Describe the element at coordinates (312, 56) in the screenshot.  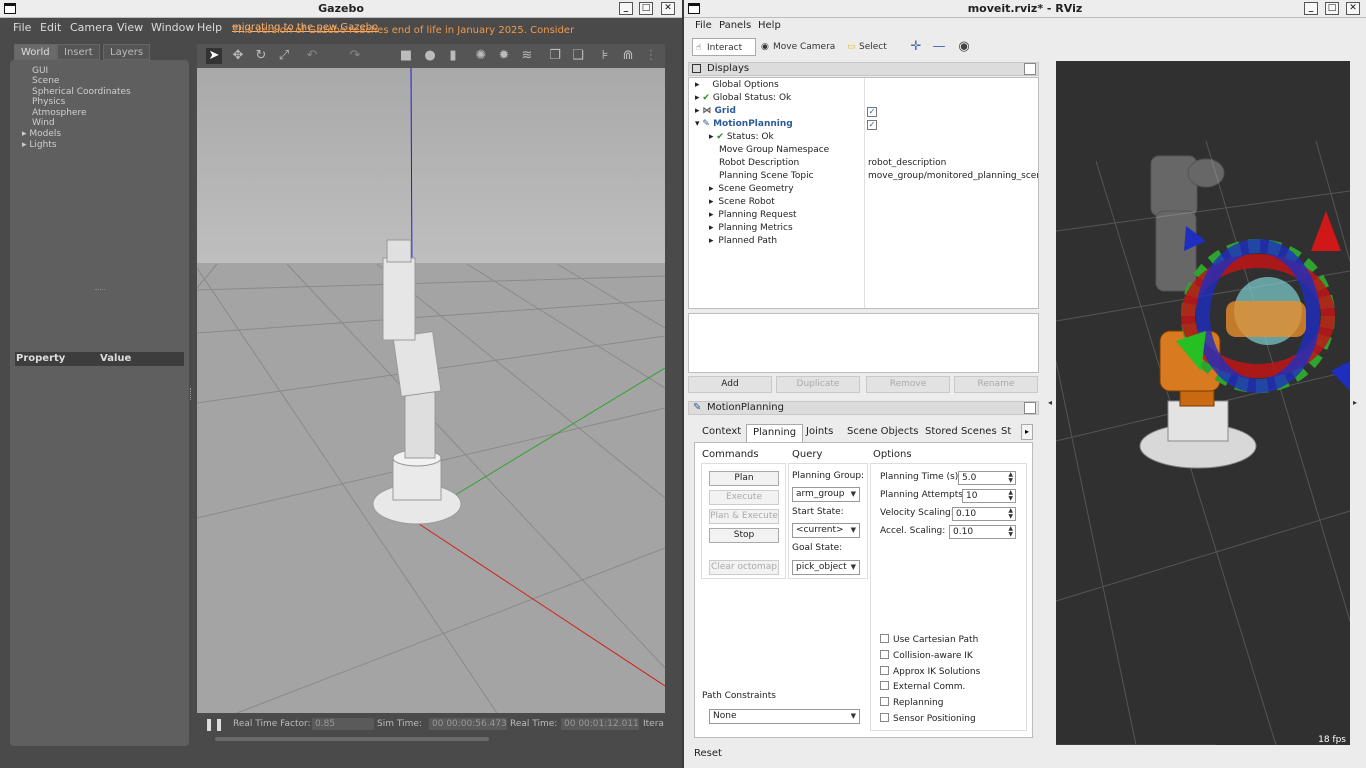
I see `undo-icon: ↶` at that location.